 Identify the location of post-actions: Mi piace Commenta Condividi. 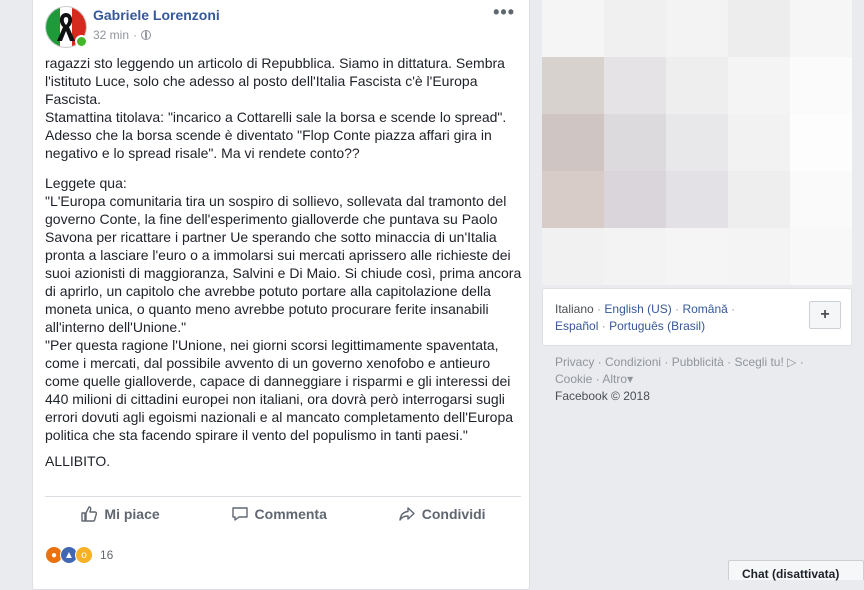
(283, 509).